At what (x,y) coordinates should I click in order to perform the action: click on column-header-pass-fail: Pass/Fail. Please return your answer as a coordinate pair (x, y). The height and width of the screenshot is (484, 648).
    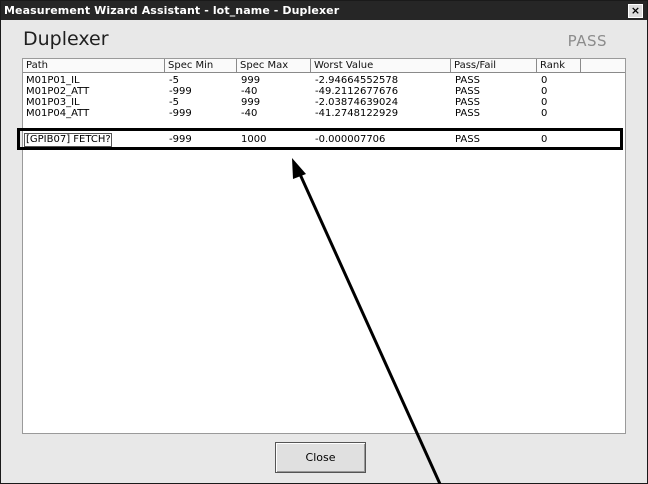
    Looking at the image, I should click on (494, 66).